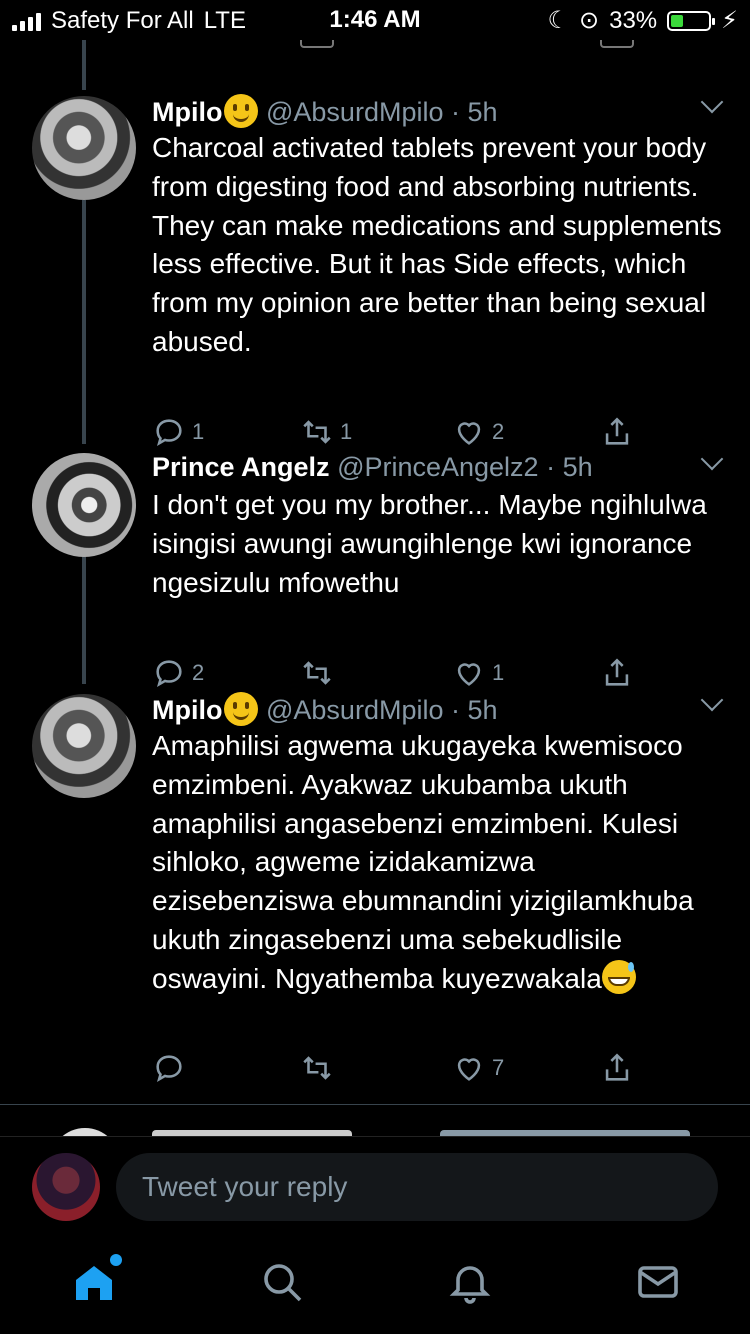 The width and height of the screenshot is (750, 1334). Describe the element at coordinates (438, 467) in the screenshot. I see `user-handle: @PrinceAngelz2` at that location.